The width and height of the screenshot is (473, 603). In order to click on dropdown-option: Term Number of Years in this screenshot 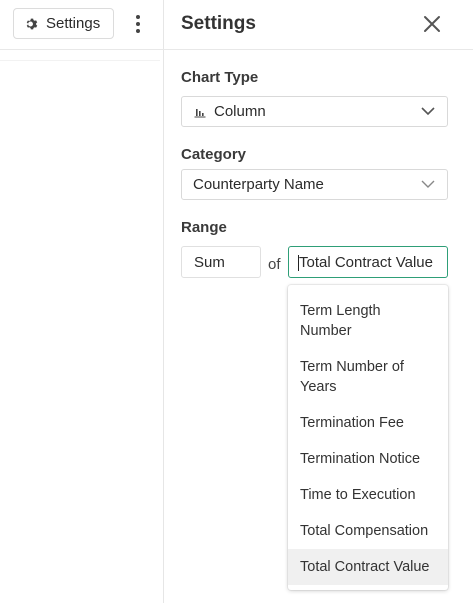, I will do `click(368, 377)`.